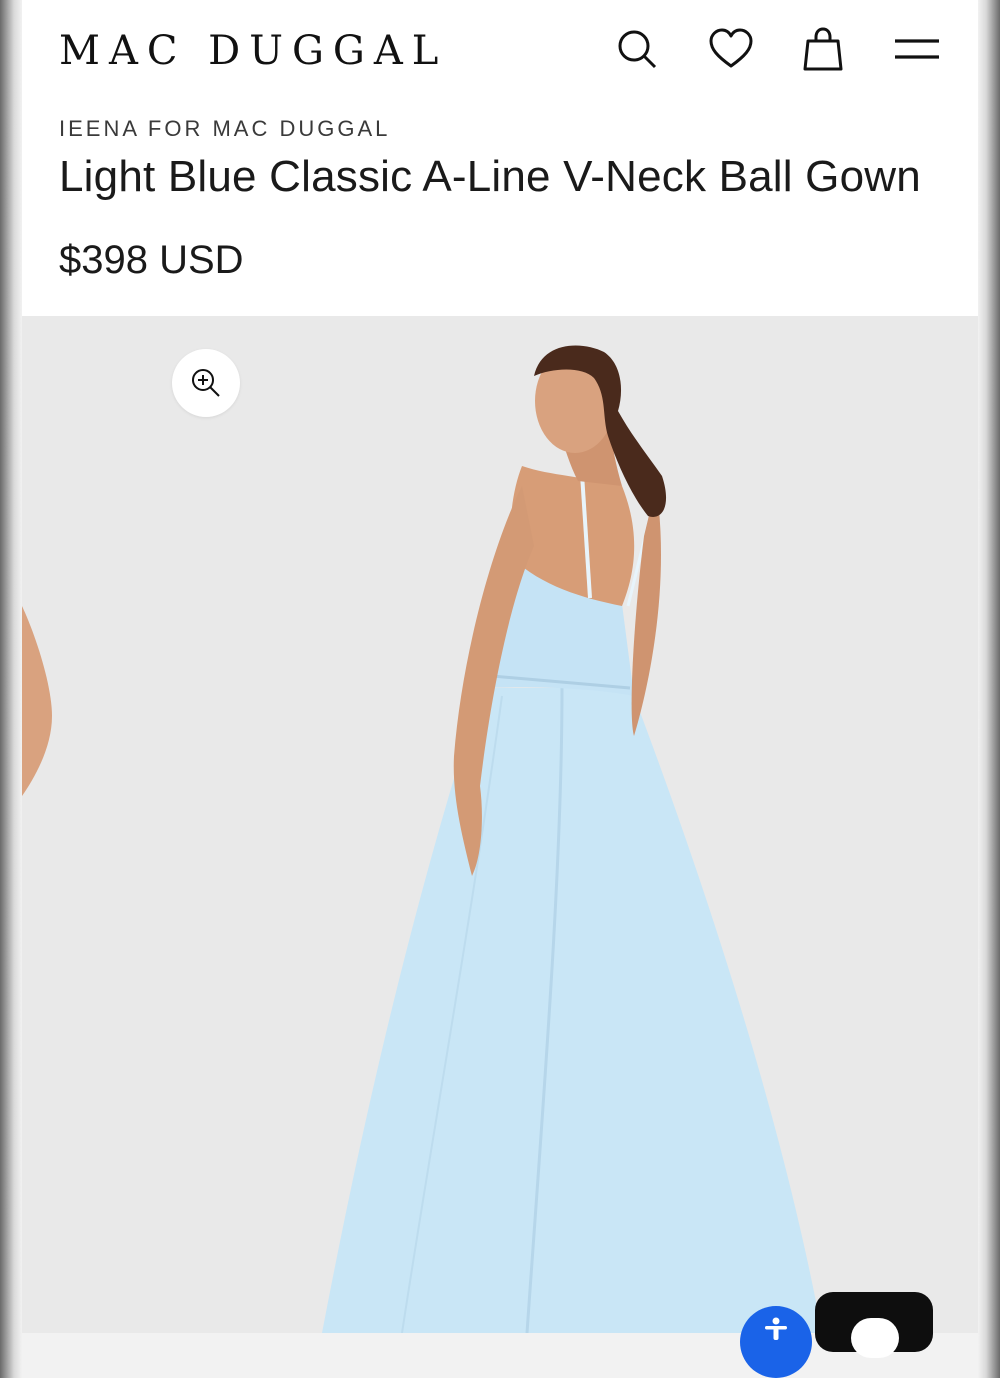 The height and width of the screenshot is (1378, 1000). Describe the element at coordinates (151, 260) in the screenshot. I see `product-price: $398 USD` at that location.